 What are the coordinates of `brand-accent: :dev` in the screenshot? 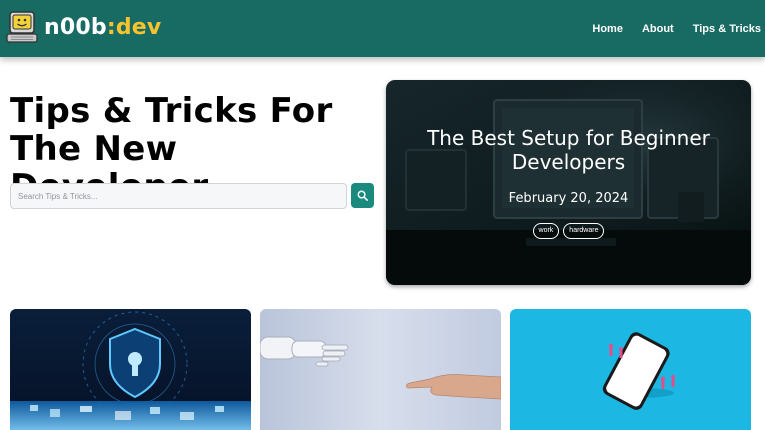 It's located at (134, 27).